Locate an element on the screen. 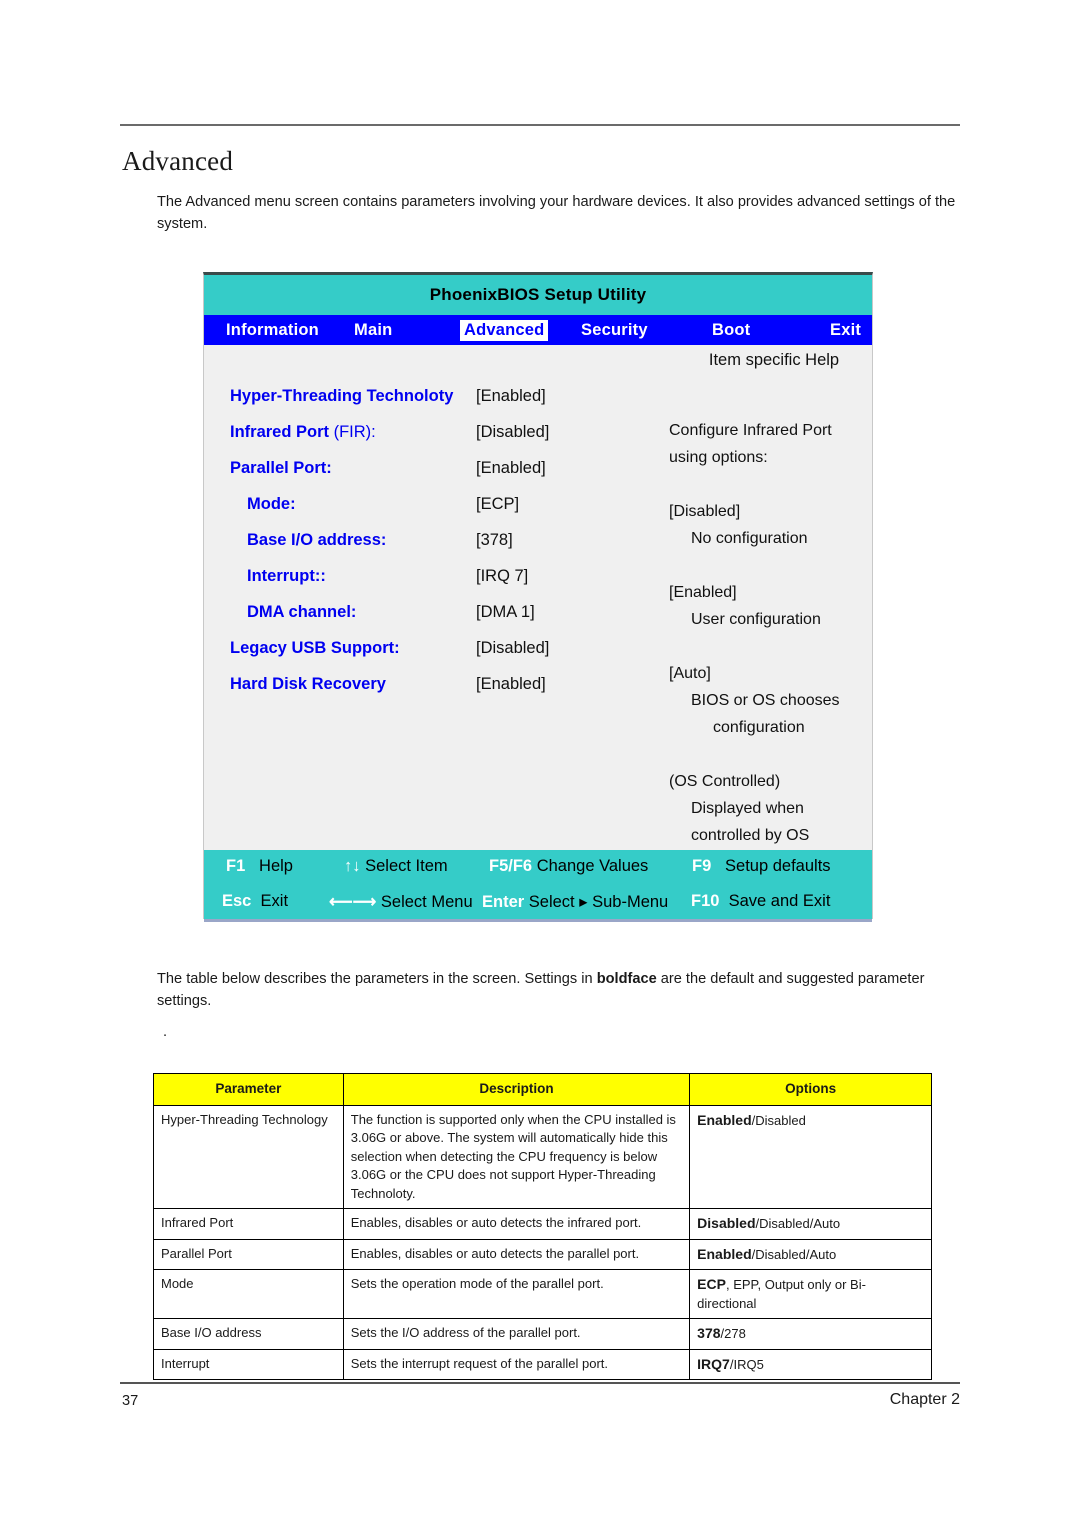 Image resolution: width=1080 pixels, height=1528 pixels. bios-menu-exit: Exit is located at coordinates (845, 330).